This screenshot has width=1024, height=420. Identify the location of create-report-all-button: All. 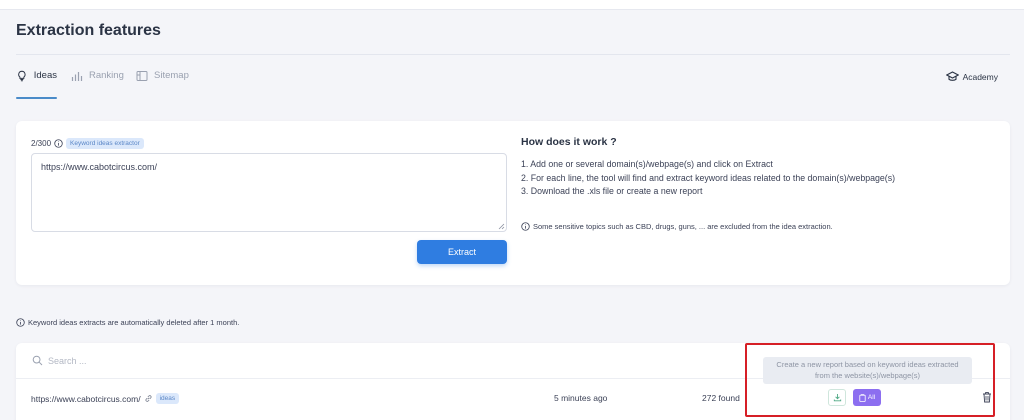
(867, 397).